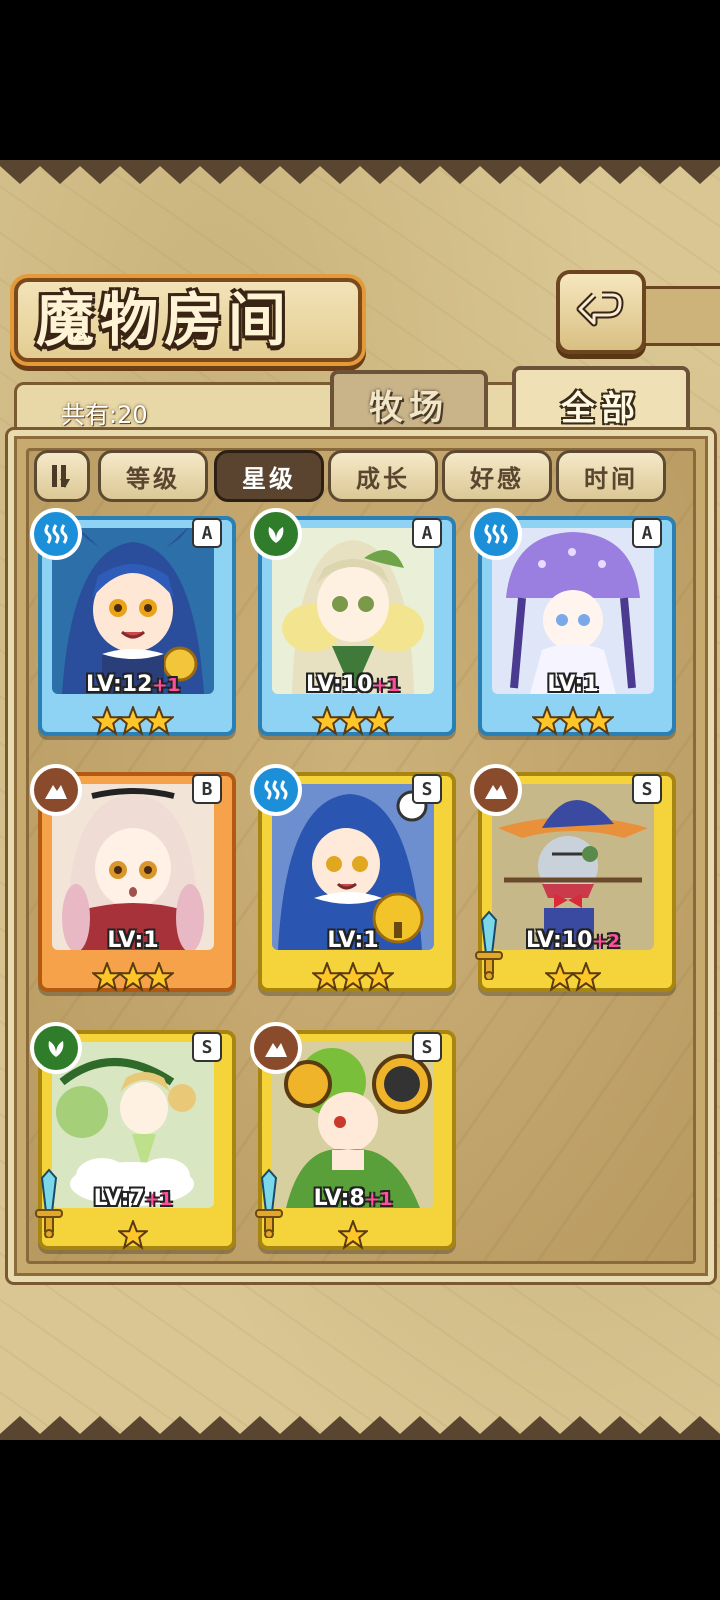  What do you see at coordinates (133, 1125) in the screenshot?
I see `cloud-fairy-portrait` at bounding box center [133, 1125].